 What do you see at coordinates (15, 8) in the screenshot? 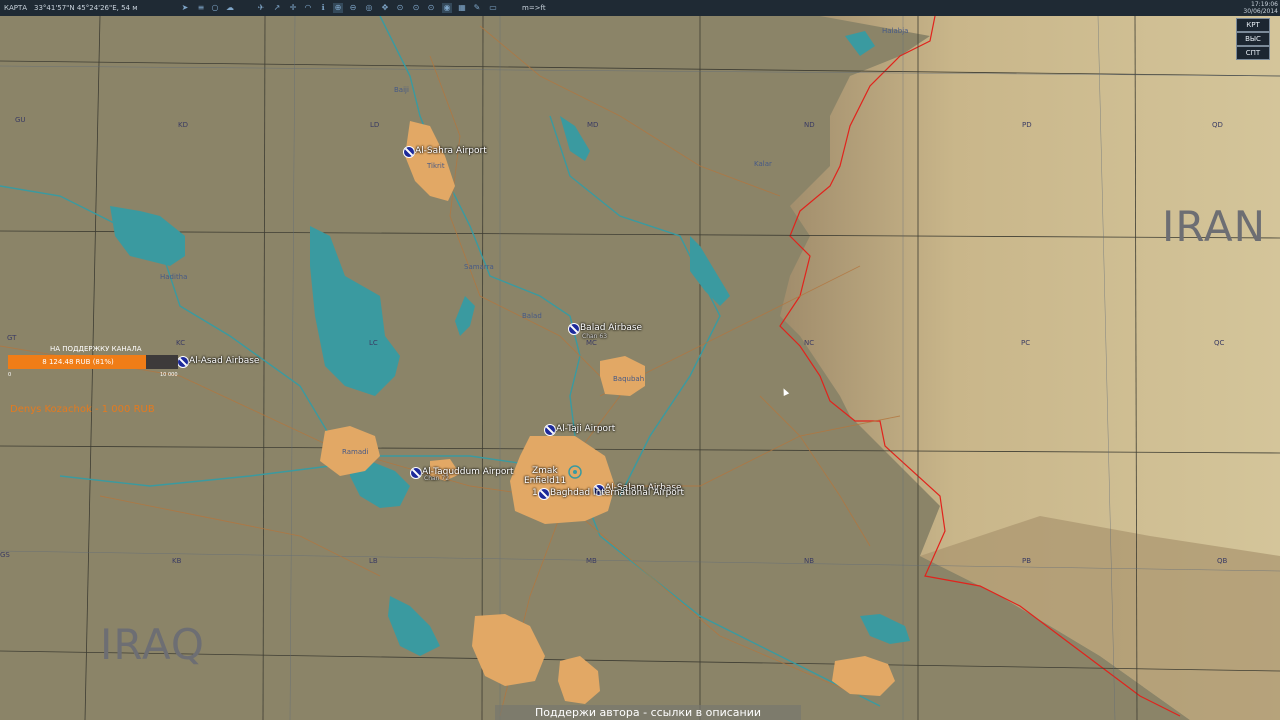
I see `map-menu-button: КАРТА` at bounding box center [15, 8].